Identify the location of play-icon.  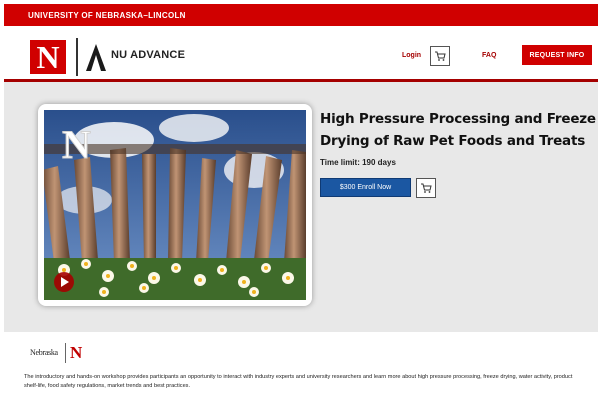
(64, 282).